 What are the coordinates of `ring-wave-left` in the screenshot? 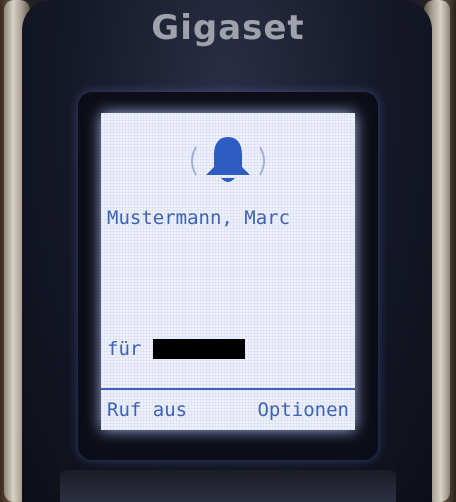 It's located at (194, 161).